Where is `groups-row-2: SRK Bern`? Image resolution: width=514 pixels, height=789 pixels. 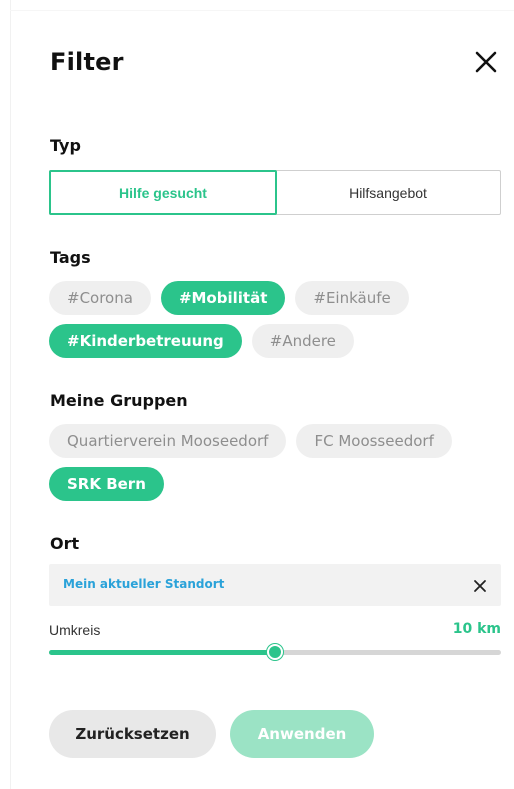
groups-row-2: SRK Bern is located at coordinates (106, 484).